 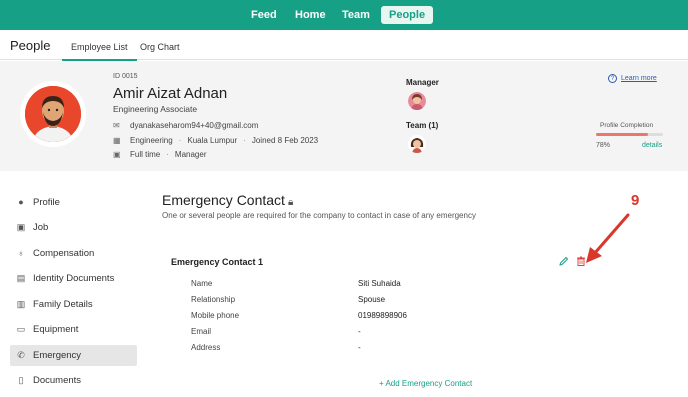 I want to click on email-row: ✉ dyanakaseharom94+40@gmail.com, so click(x=185, y=125).